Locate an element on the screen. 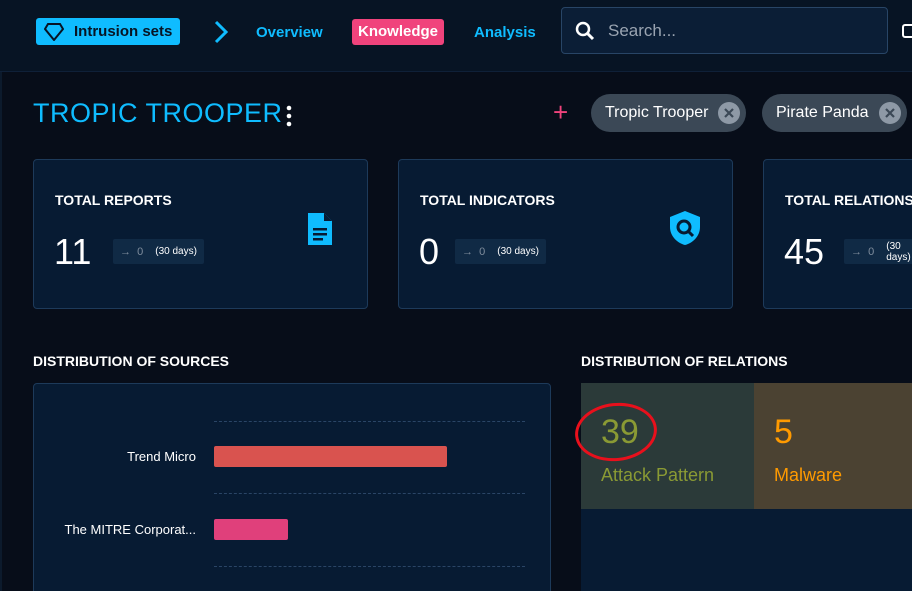 The width and height of the screenshot is (912, 591). card-value: 11 is located at coordinates (73, 251).